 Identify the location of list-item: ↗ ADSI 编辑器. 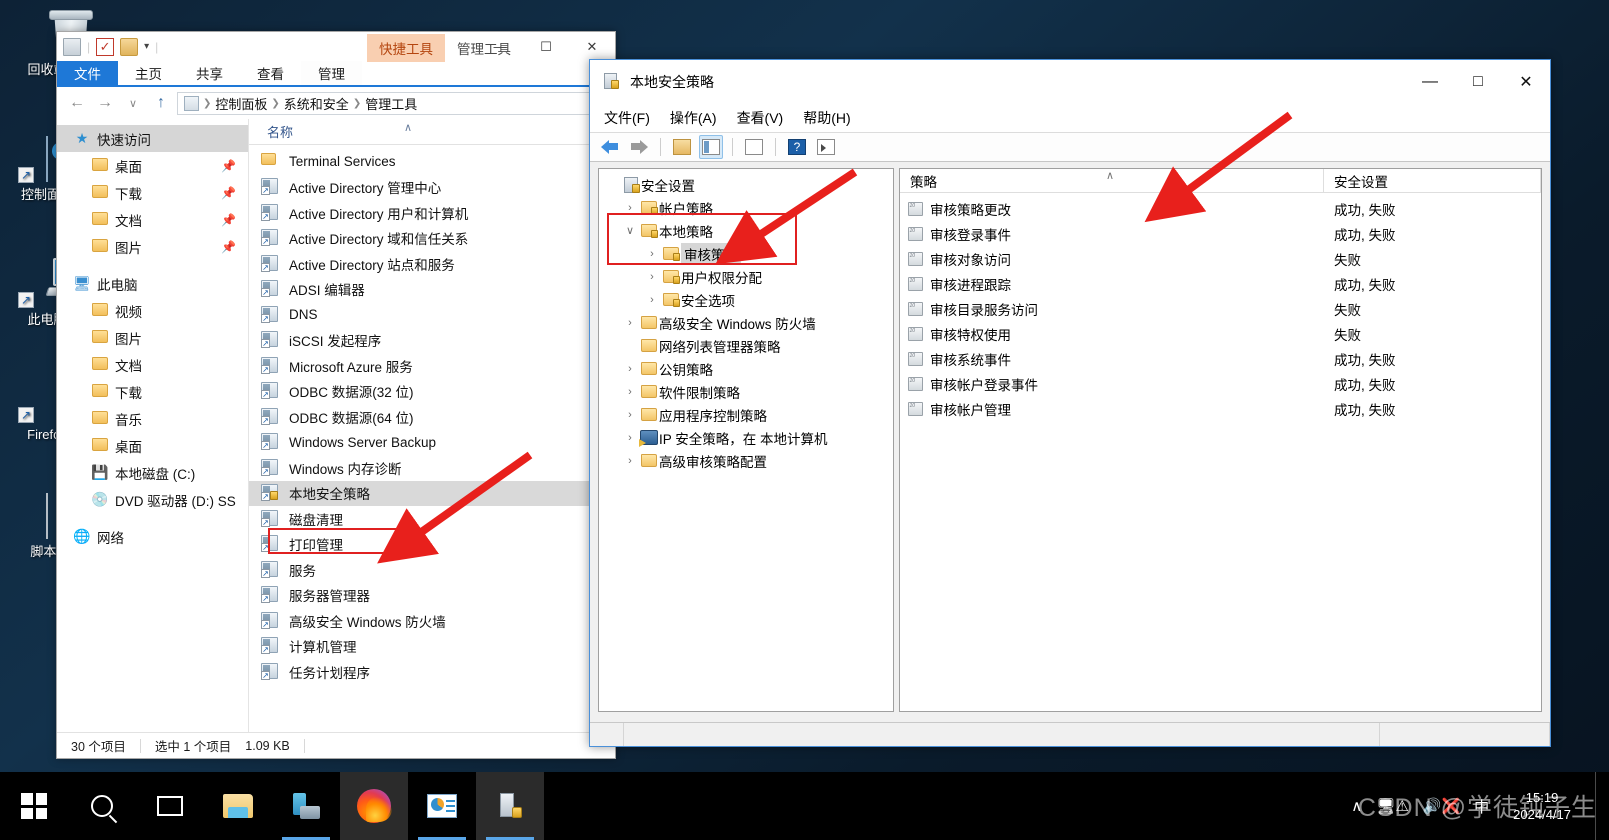
(432, 290).